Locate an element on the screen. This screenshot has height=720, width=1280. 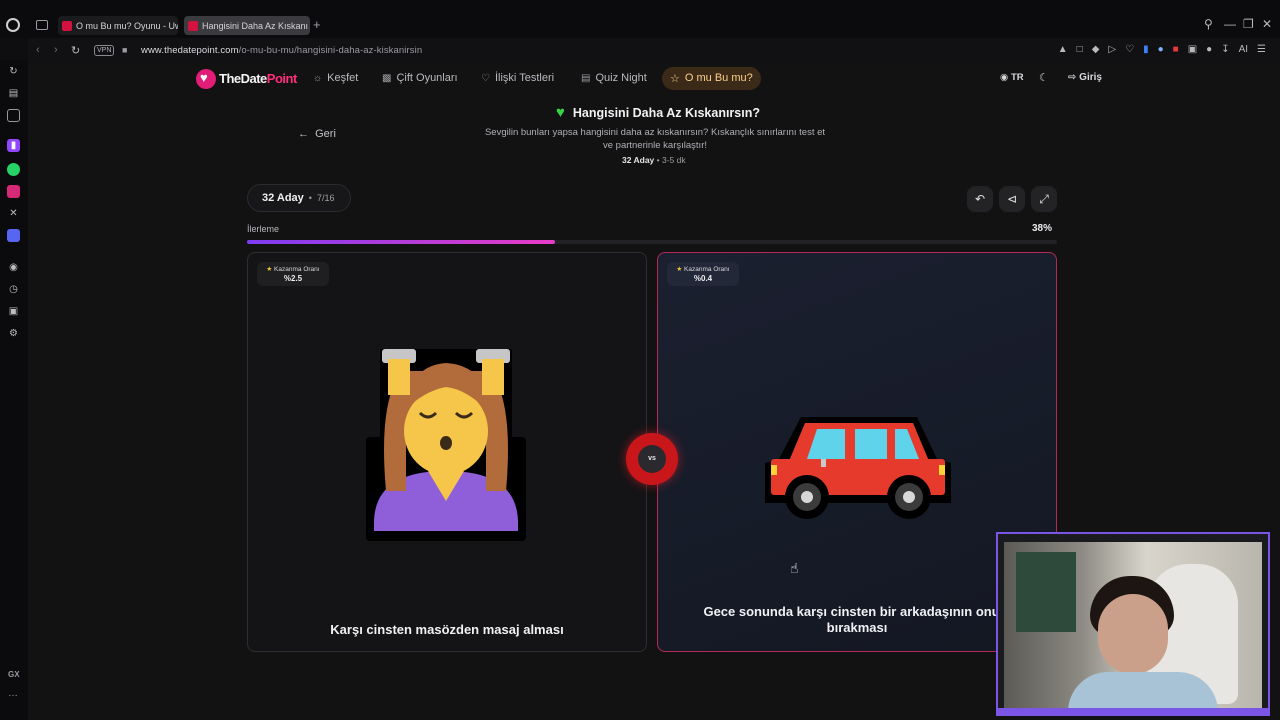
browser-tab: O mu Bu mu? Oyunu - Uw is located at coordinates (118, 25).